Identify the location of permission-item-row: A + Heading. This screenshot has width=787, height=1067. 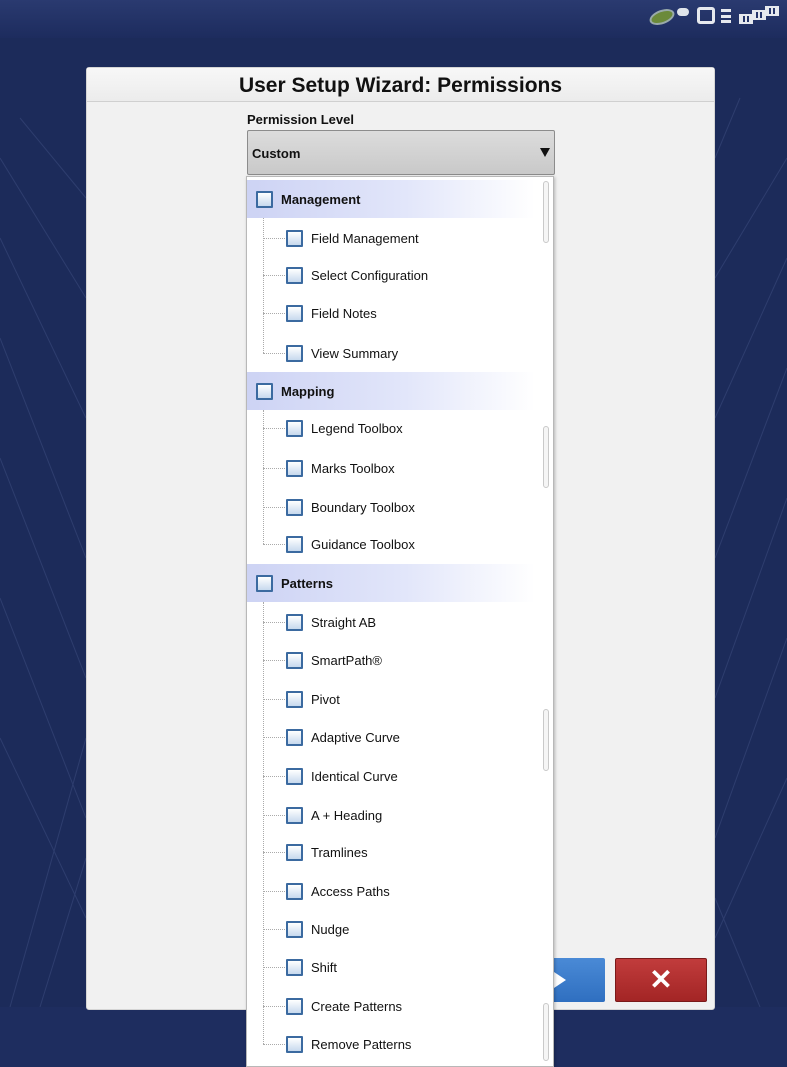
(391, 815).